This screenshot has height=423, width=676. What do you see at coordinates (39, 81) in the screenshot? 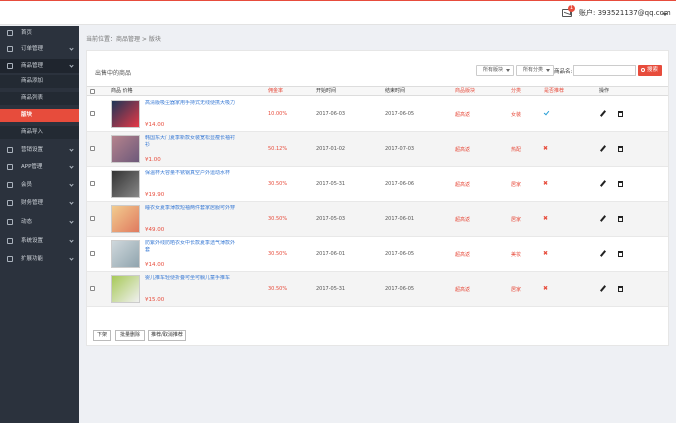
I see `sidebar-subitem-add-product: 商品添加` at bounding box center [39, 81].